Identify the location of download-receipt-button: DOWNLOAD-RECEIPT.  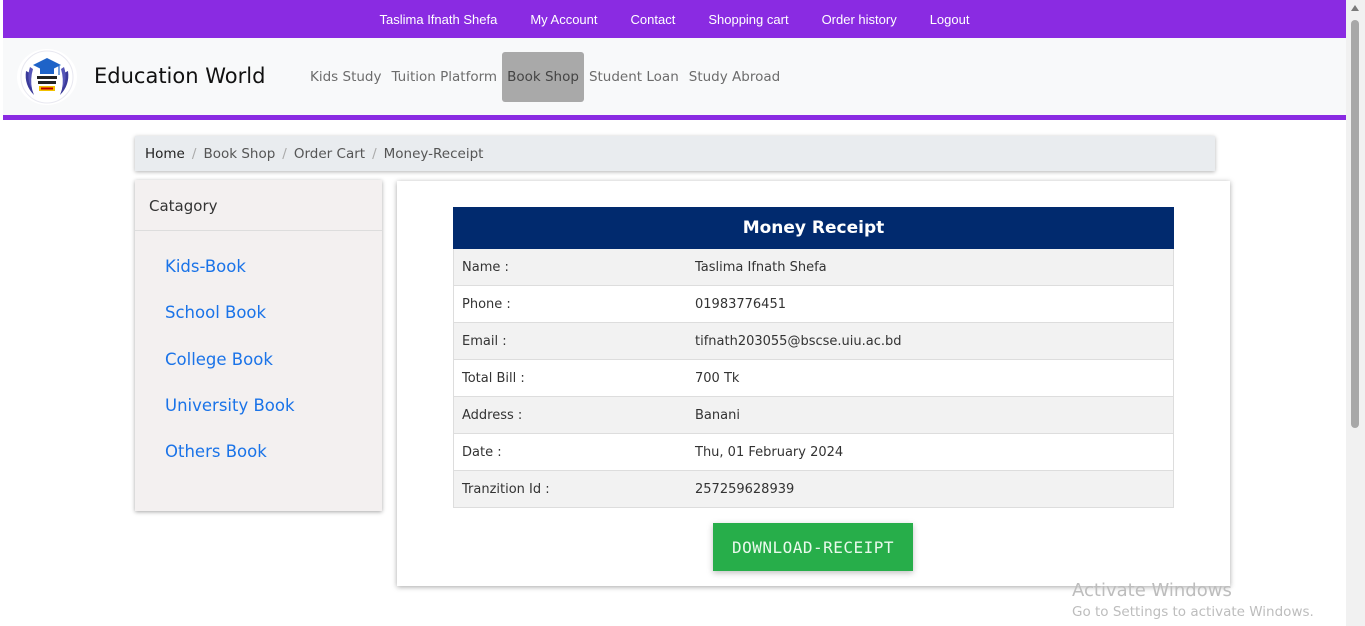
(813, 547).